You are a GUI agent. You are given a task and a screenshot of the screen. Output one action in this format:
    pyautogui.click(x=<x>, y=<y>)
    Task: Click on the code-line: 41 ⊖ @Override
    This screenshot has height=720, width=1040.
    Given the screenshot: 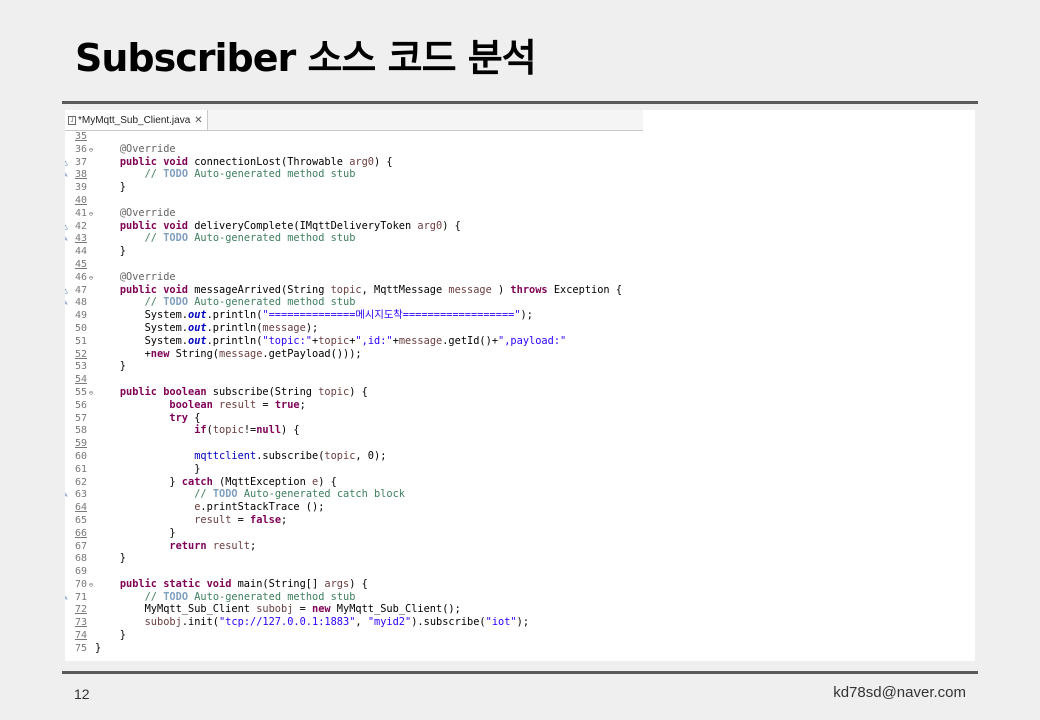 What is the action you would take?
    pyautogui.click(x=354, y=213)
    